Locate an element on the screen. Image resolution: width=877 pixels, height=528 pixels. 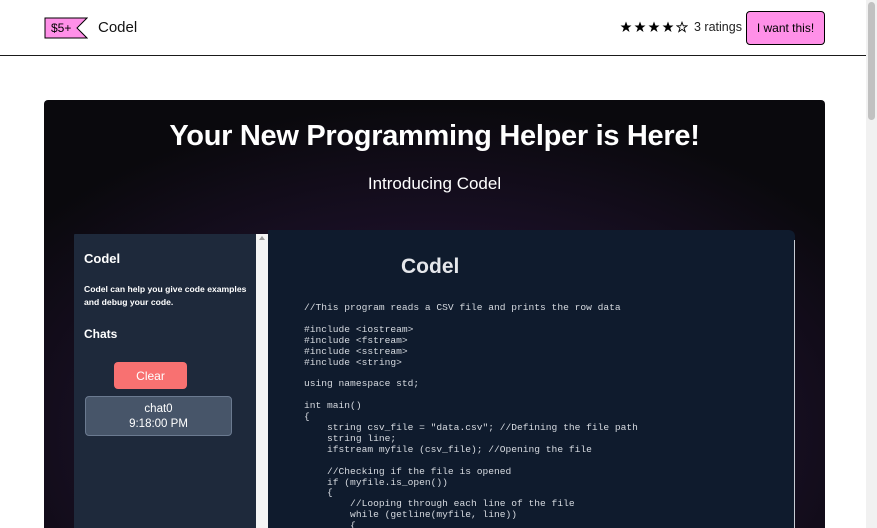
scroll-up-arrow-icon is located at coordinates (262, 238).